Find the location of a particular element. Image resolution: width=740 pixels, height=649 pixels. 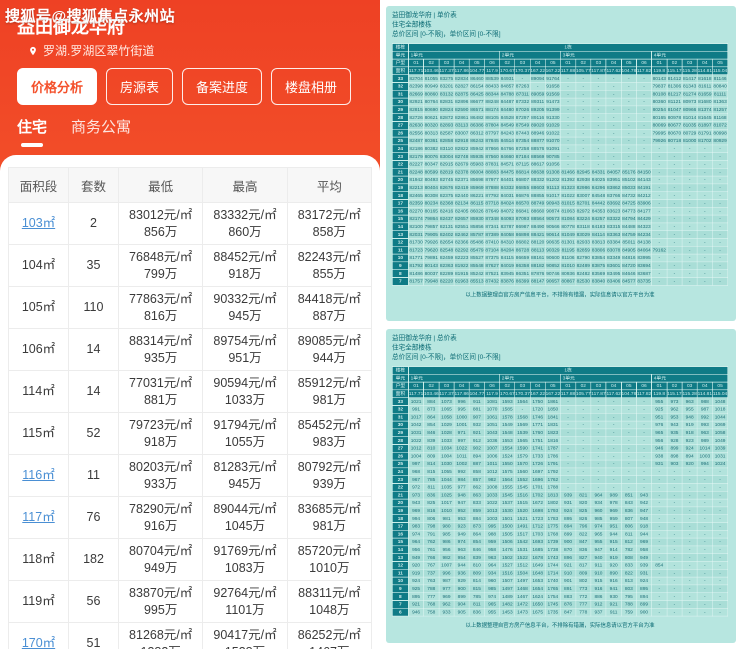

unit-price-cell: 87389 is located at coordinates (492, 234).